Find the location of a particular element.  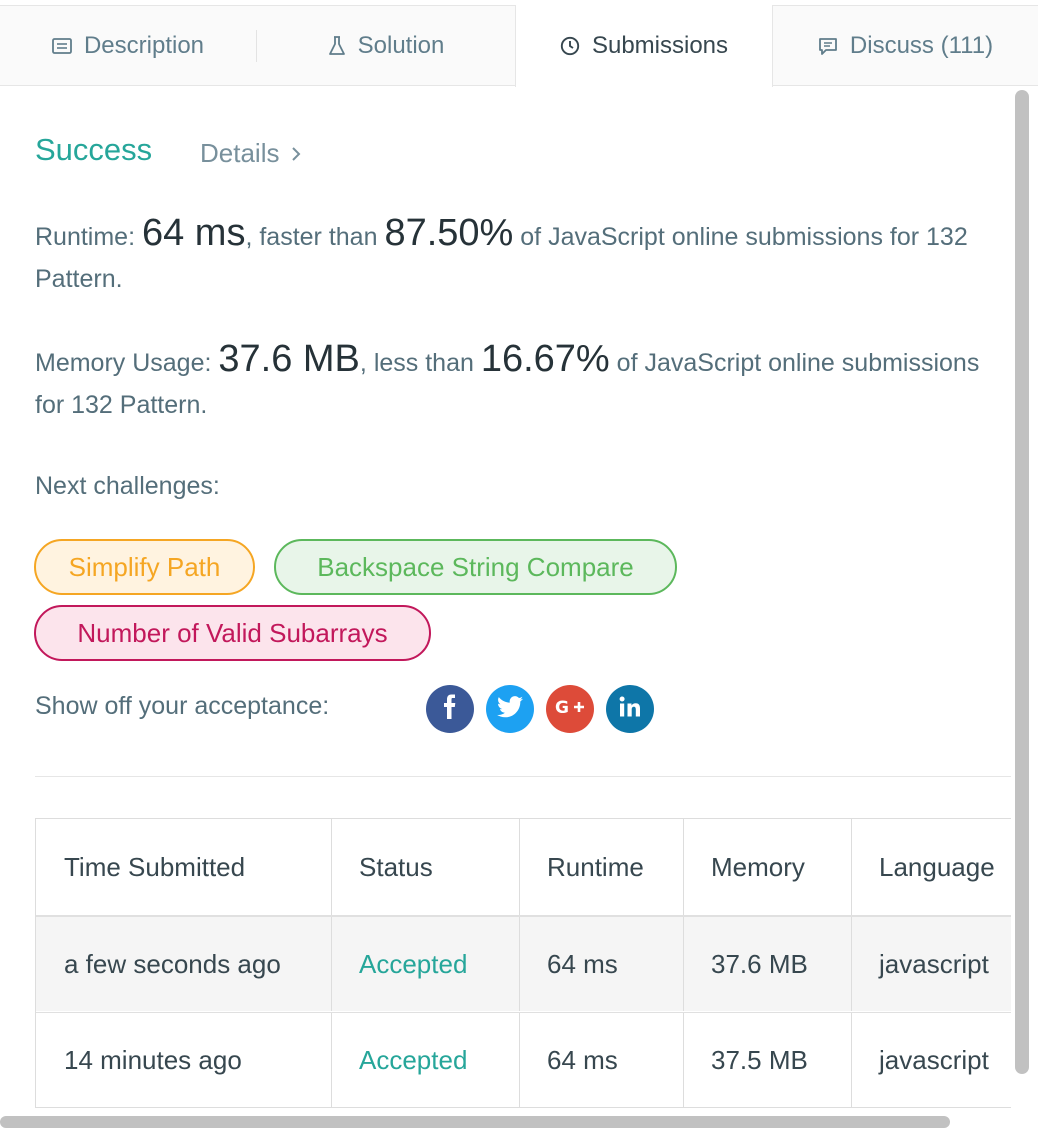

google-plus-share-button: G is located at coordinates (570, 709).